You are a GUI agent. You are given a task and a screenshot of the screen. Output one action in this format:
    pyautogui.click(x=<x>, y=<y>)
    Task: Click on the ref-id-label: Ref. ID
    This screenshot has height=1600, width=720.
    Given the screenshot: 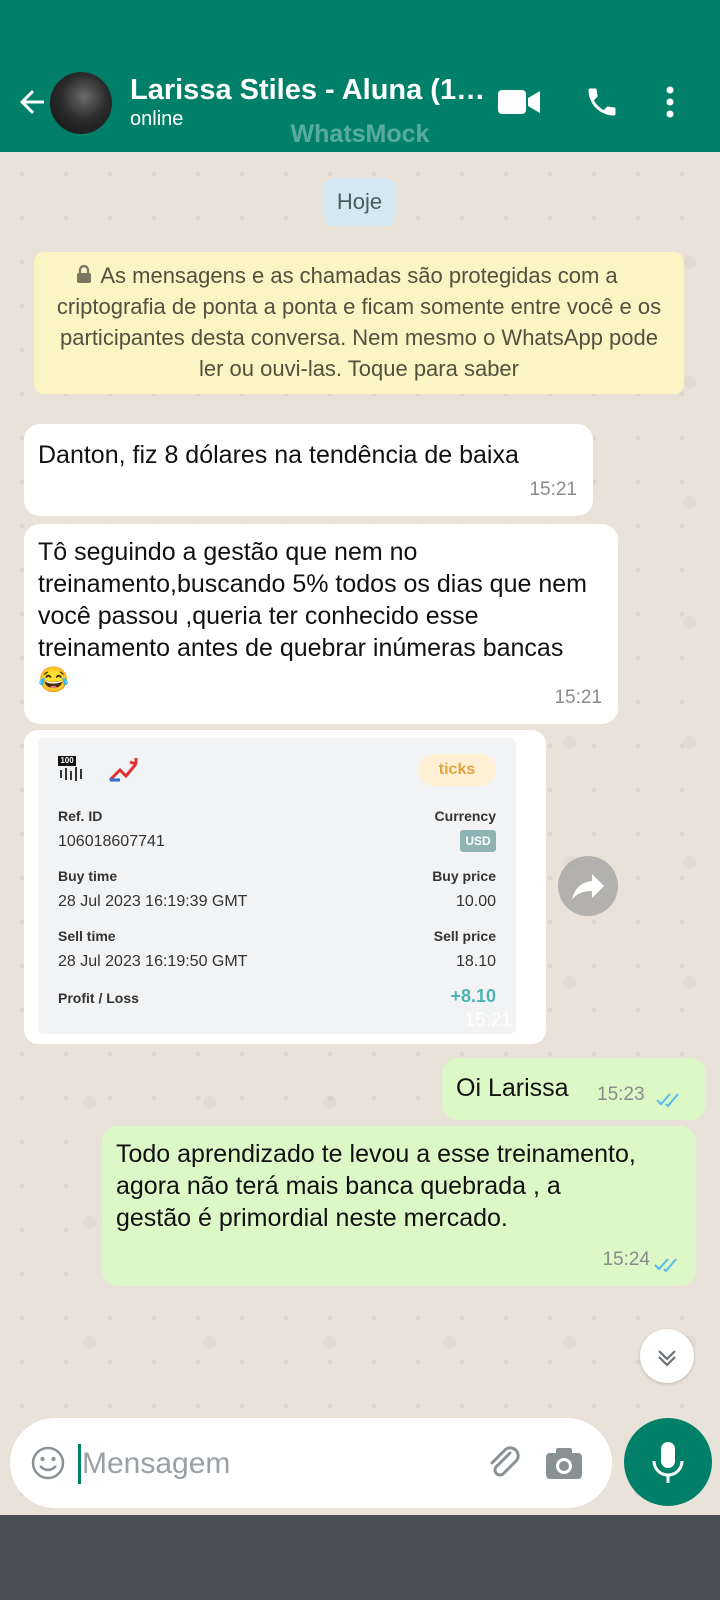 What is the action you would take?
    pyautogui.click(x=80, y=816)
    